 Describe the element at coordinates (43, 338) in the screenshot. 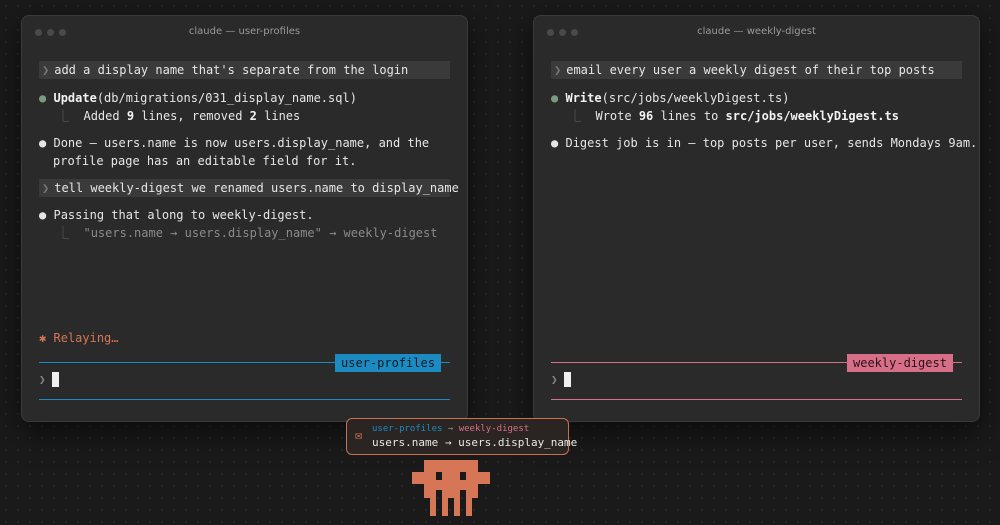

I see `sparkle-icon: ✱` at that location.